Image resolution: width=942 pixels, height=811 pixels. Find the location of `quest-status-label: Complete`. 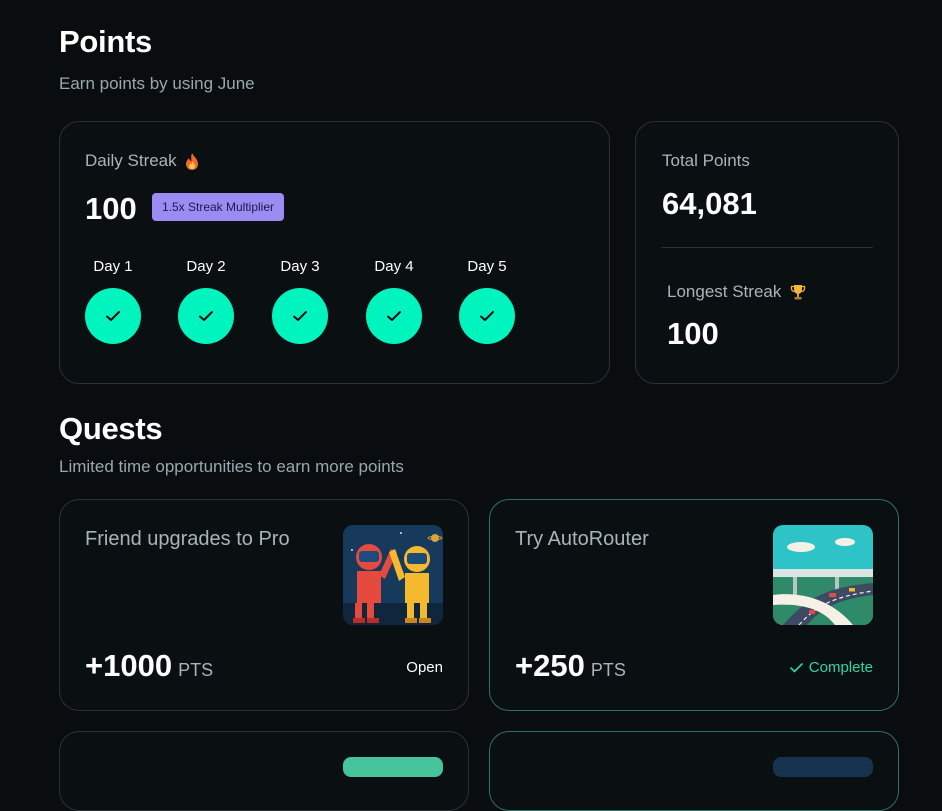

quest-status-label: Complete is located at coordinates (840, 667).